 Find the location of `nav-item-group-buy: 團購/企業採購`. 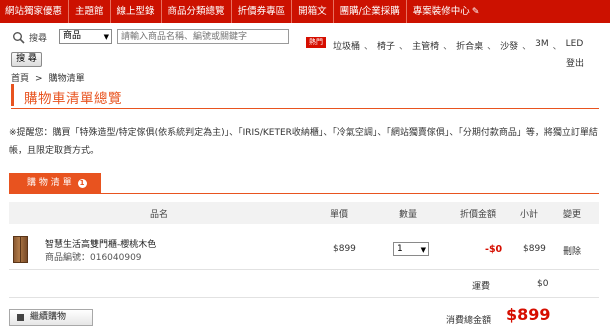

nav-item-group-buy: 團購/企業採購 is located at coordinates (370, 11).